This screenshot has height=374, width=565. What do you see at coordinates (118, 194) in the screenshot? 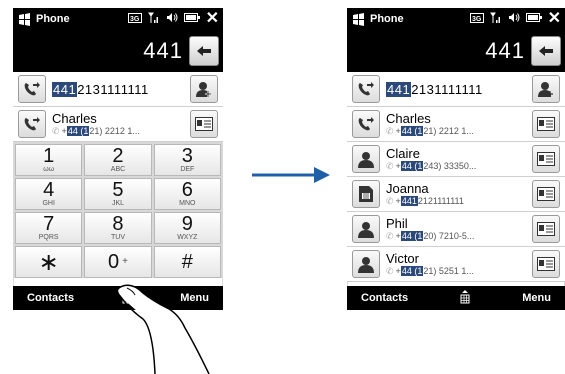
I see `key-5: 5 JKL` at bounding box center [118, 194].